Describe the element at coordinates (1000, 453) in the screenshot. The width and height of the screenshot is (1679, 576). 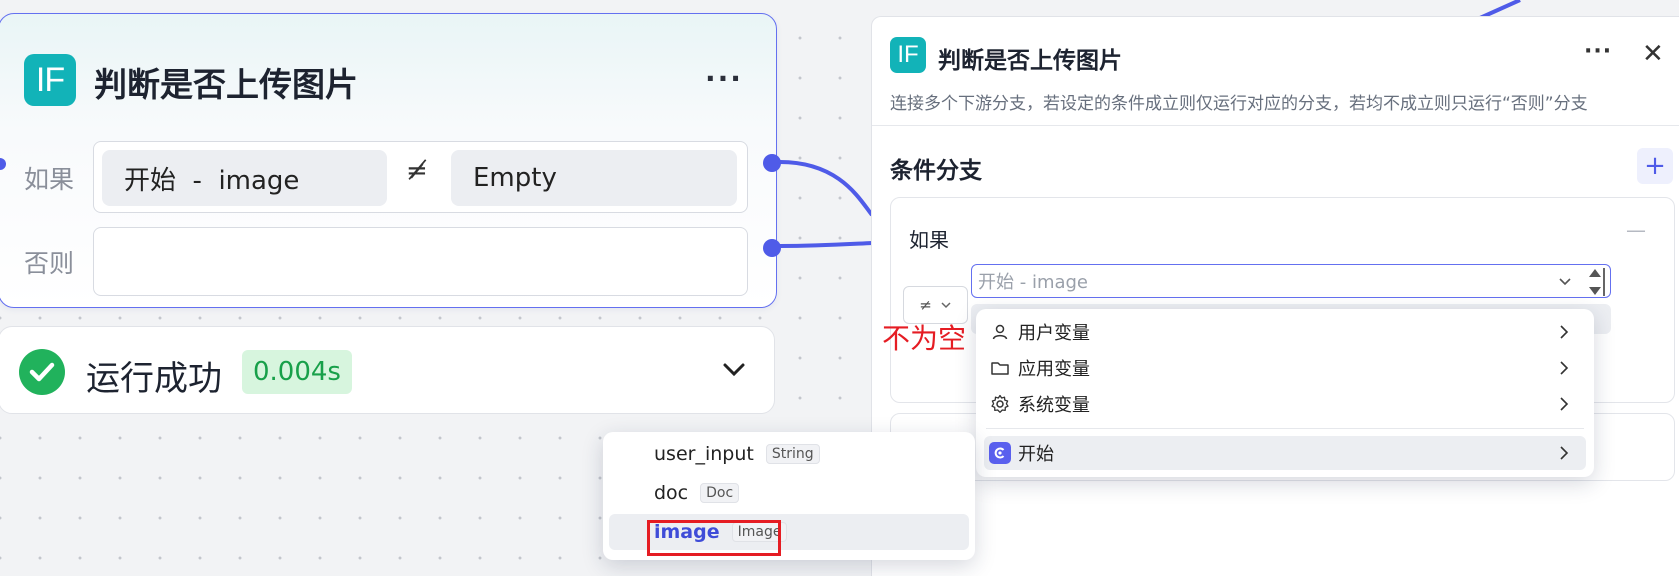
I see `start-node-icon` at that location.